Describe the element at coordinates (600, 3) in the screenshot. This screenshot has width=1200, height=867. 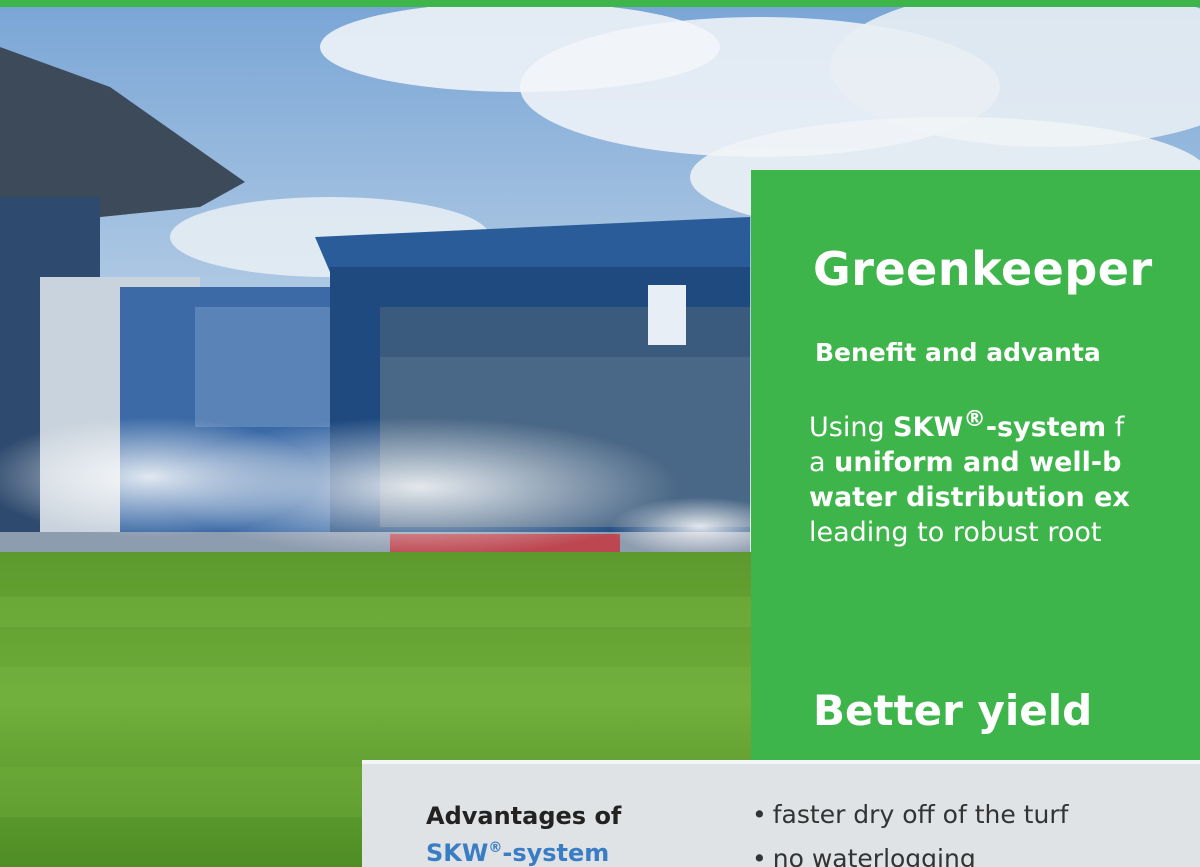
I see `top-accent-bar` at that location.